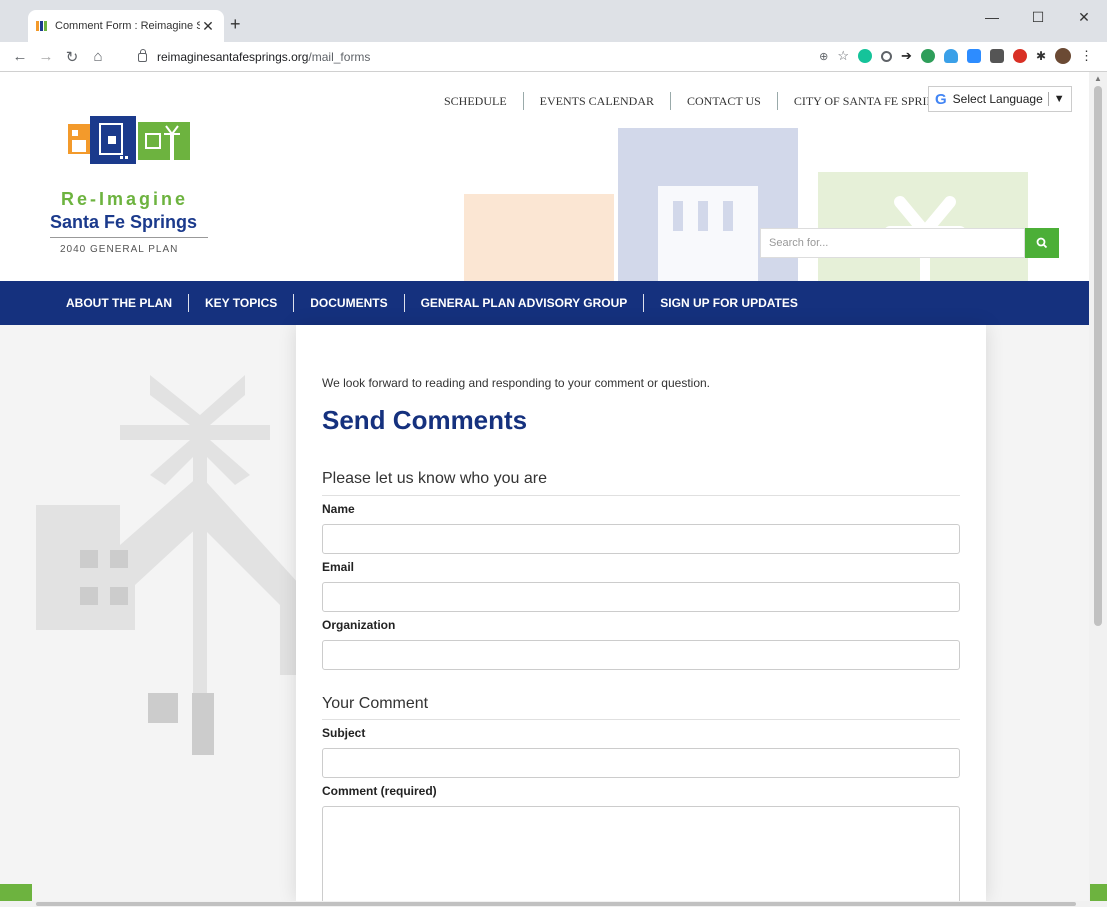 This screenshot has width=1107, height=907. I want to click on minimize-icon: —, so click(992, 17).